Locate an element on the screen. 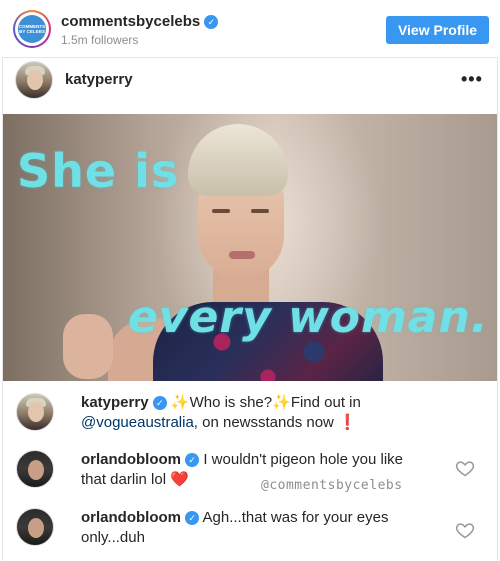 The height and width of the screenshot is (561, 500). view-profile-button: View Profile is located at coordinates (437, 30).